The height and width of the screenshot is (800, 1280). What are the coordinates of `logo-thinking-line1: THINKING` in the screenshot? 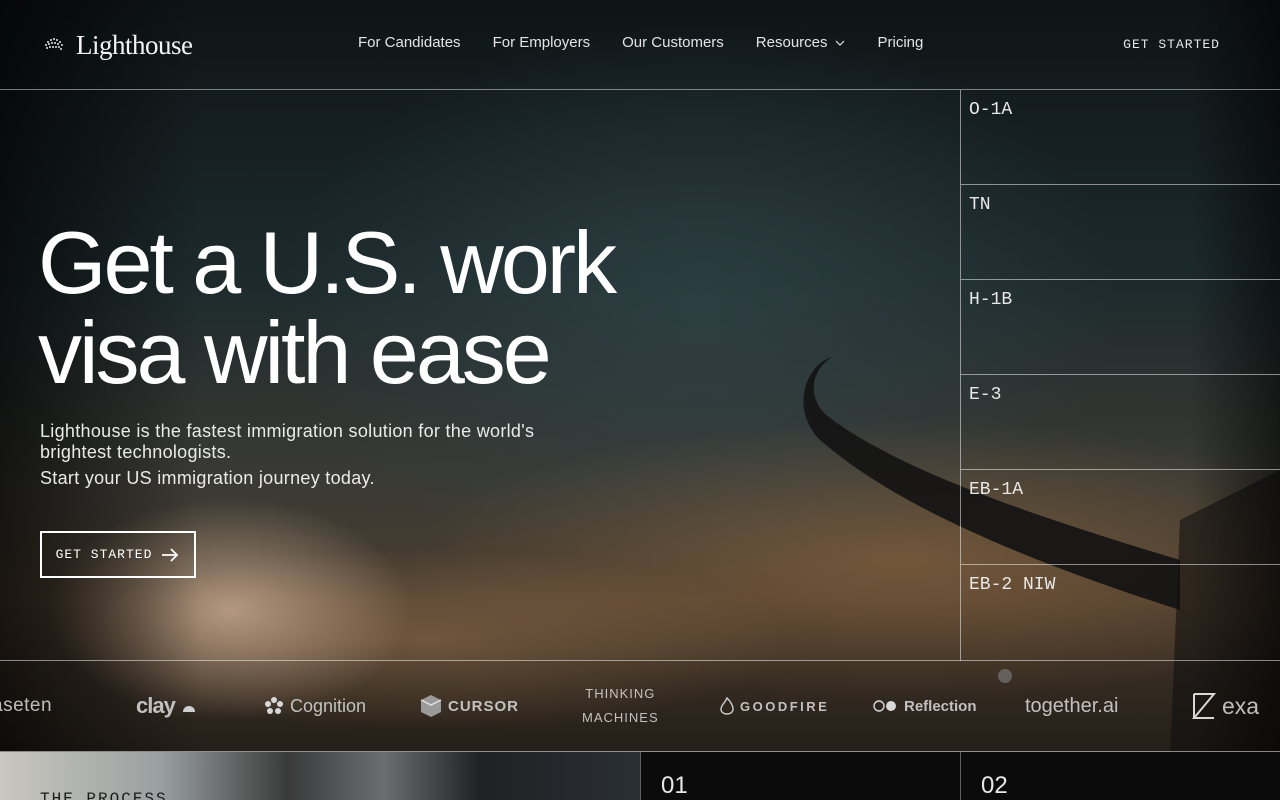 It's located at (620, 693).